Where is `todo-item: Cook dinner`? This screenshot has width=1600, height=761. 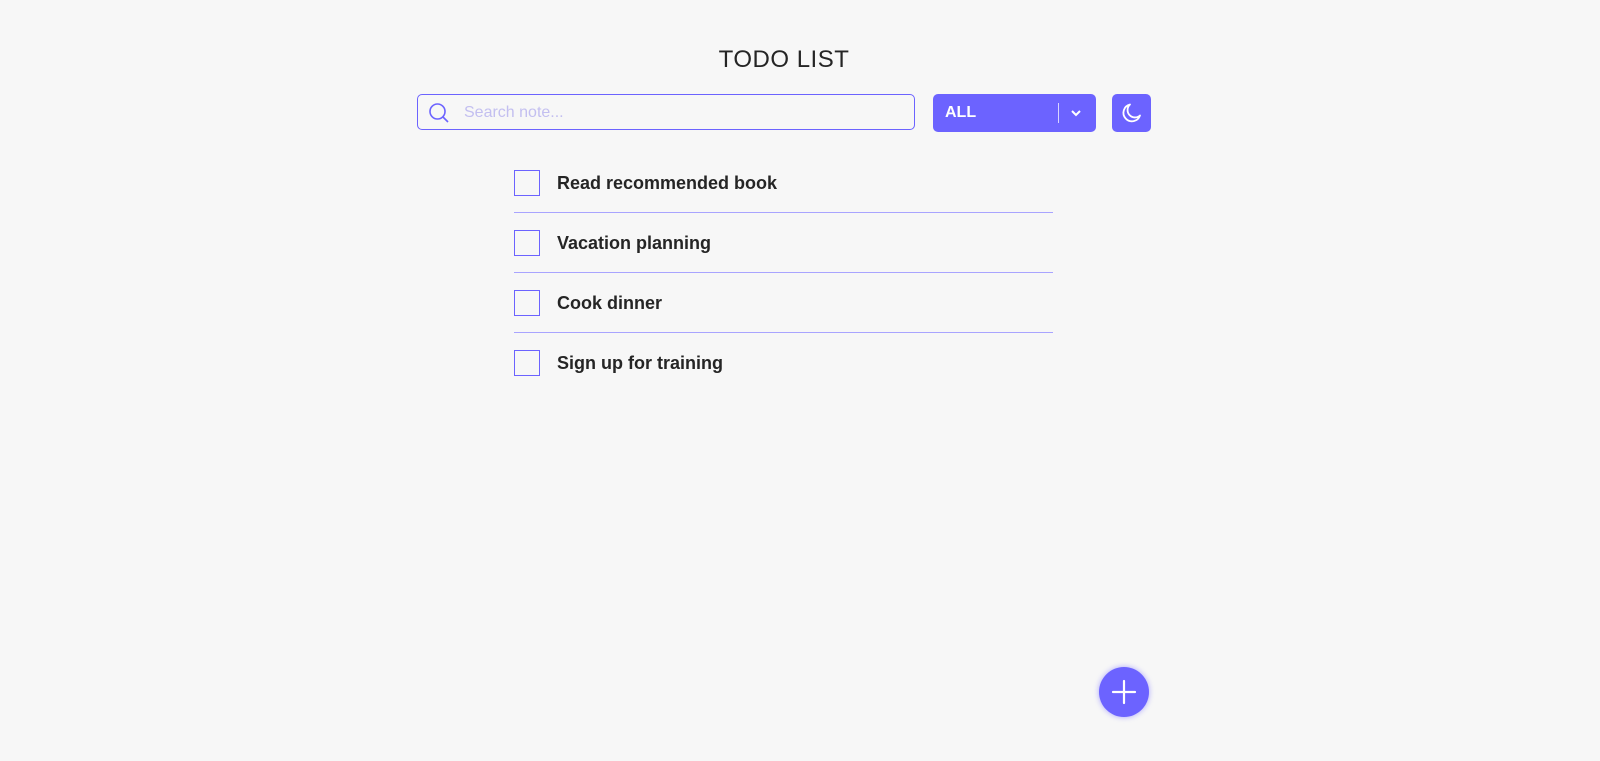 todo-item: Cook dinner is located at coordinates (783, 303).